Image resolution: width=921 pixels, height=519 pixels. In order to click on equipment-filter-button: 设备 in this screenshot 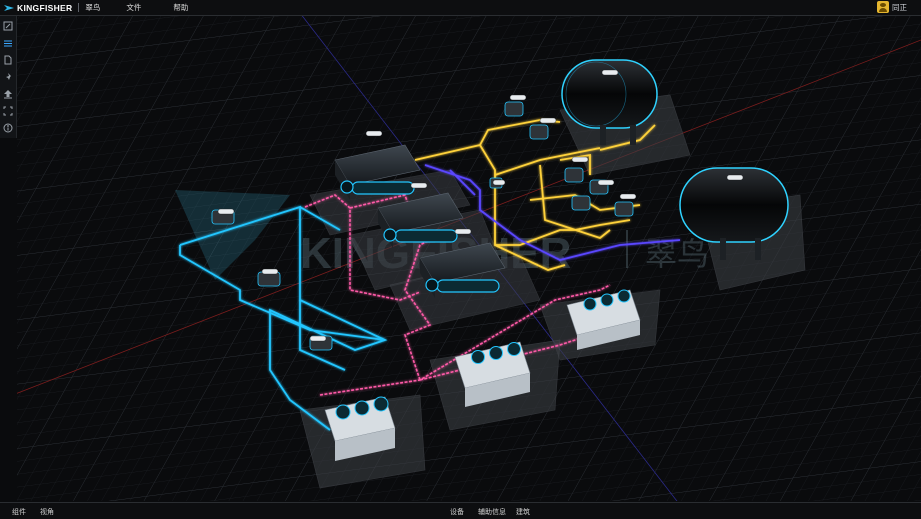, I will do `click(457, 512)`.